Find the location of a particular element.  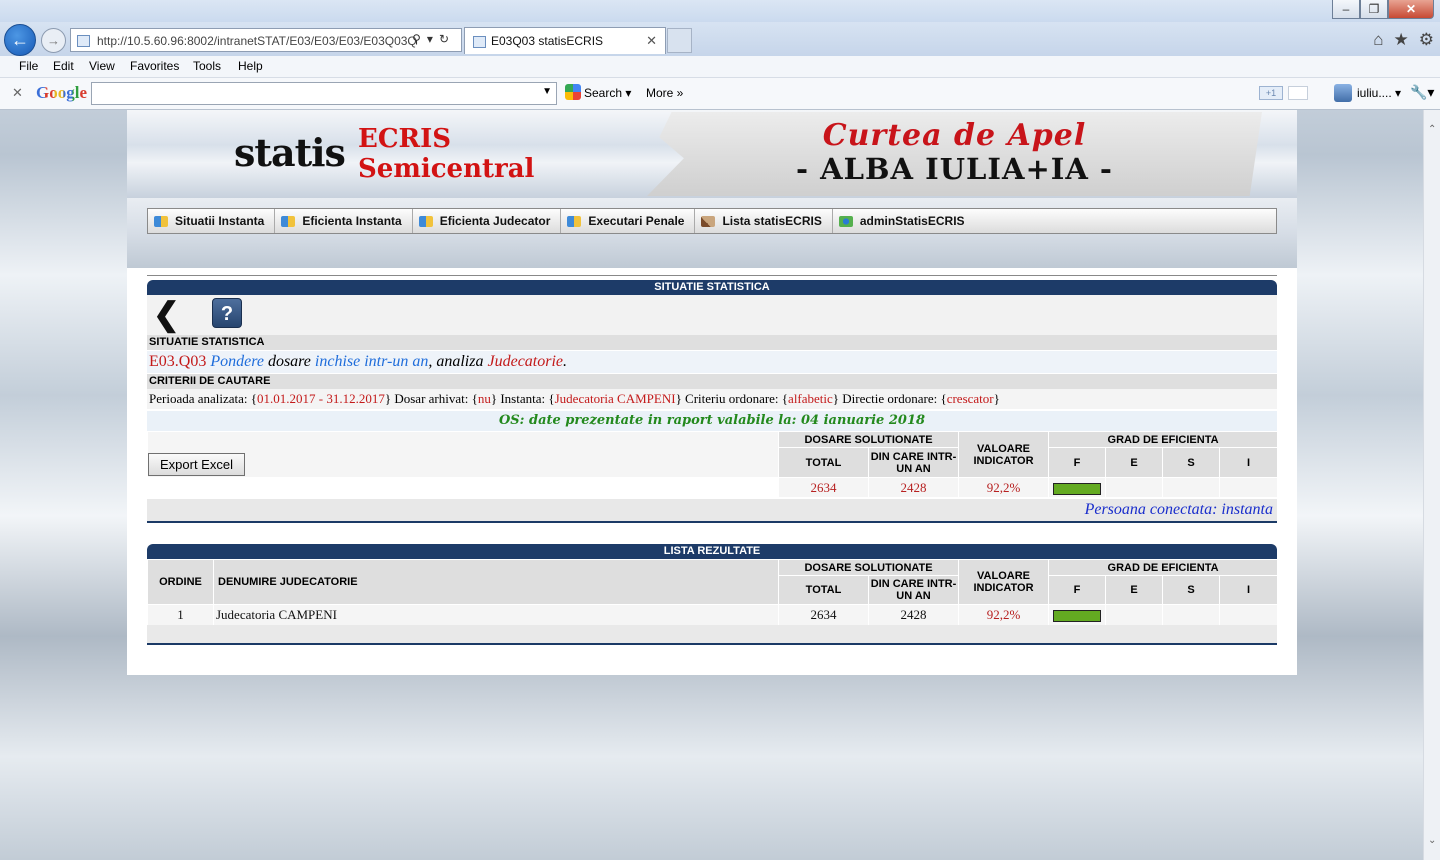

crit-court-label: } Instanta: { is located at coordinates (522, 398).